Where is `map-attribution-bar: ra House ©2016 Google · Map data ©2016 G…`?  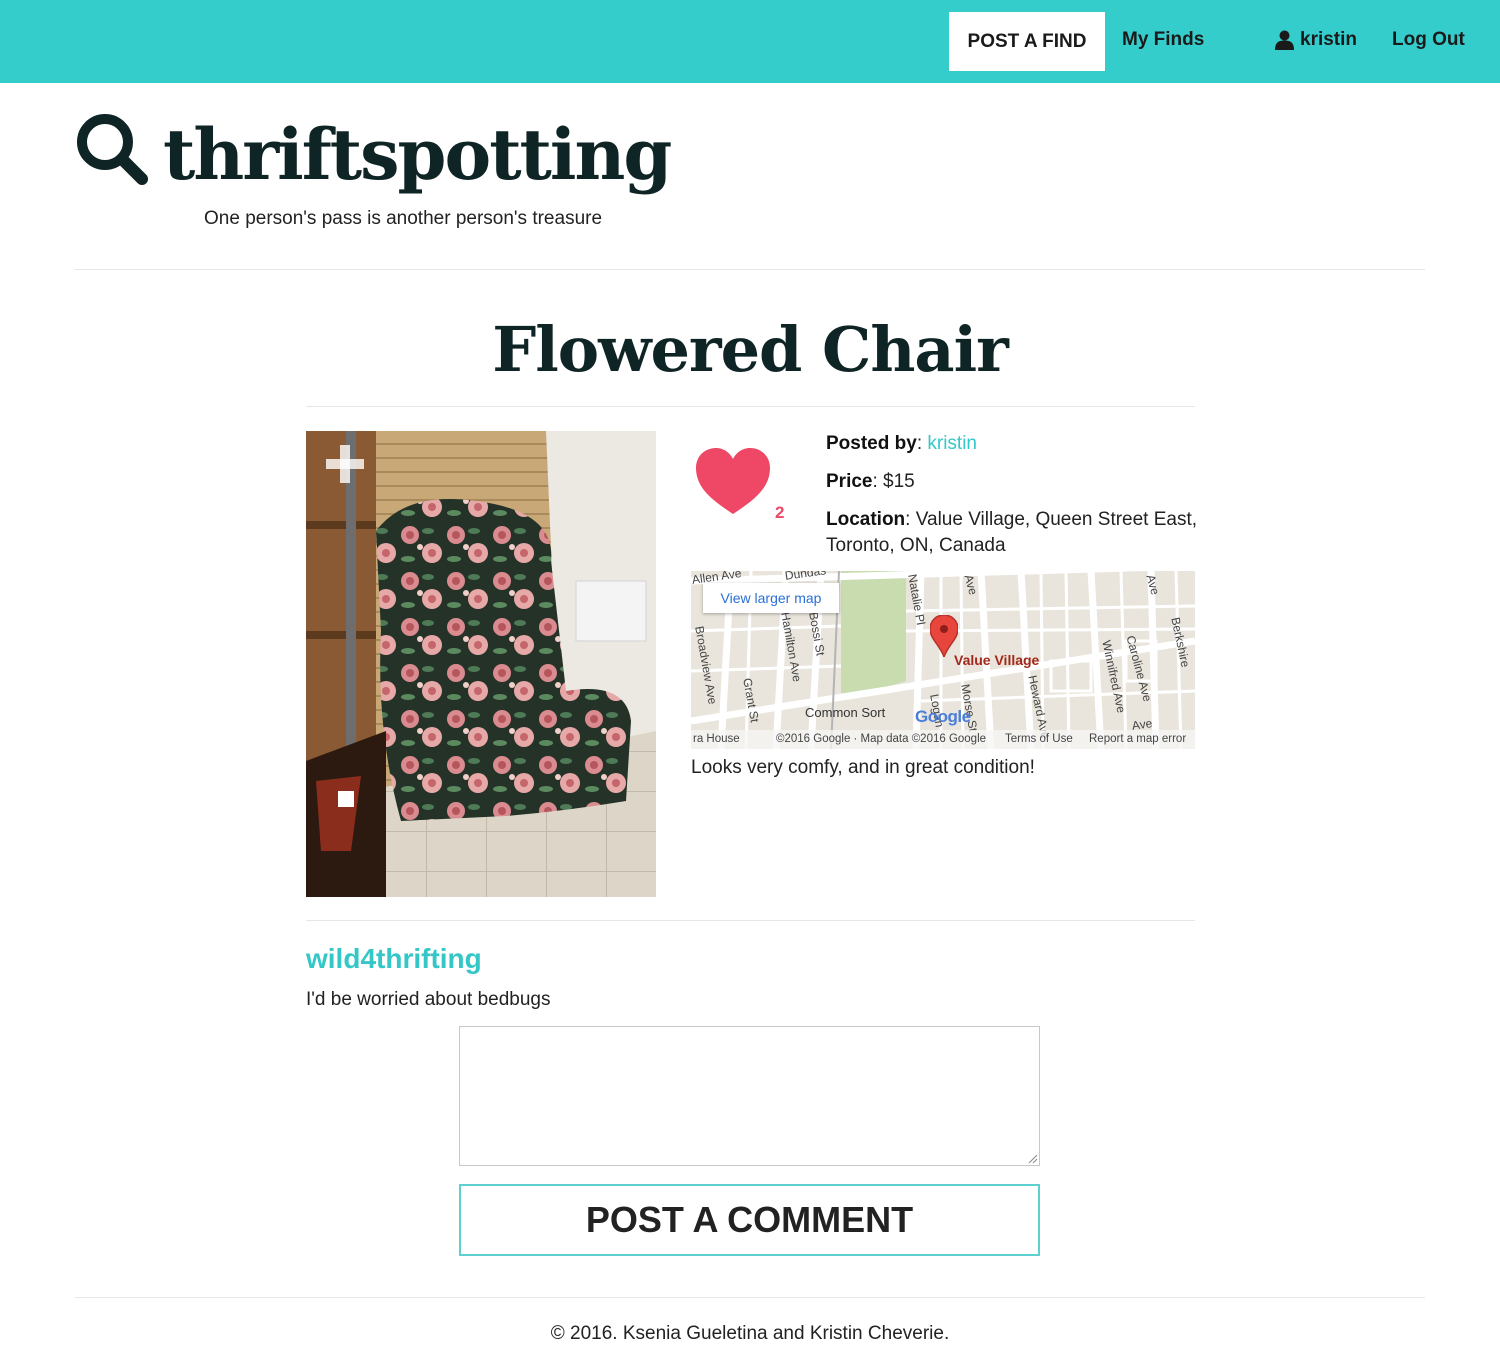
map-attribution-bar: ra House ©2016 Google · Map data ©2016 G… is located at coordinates (943, 739).